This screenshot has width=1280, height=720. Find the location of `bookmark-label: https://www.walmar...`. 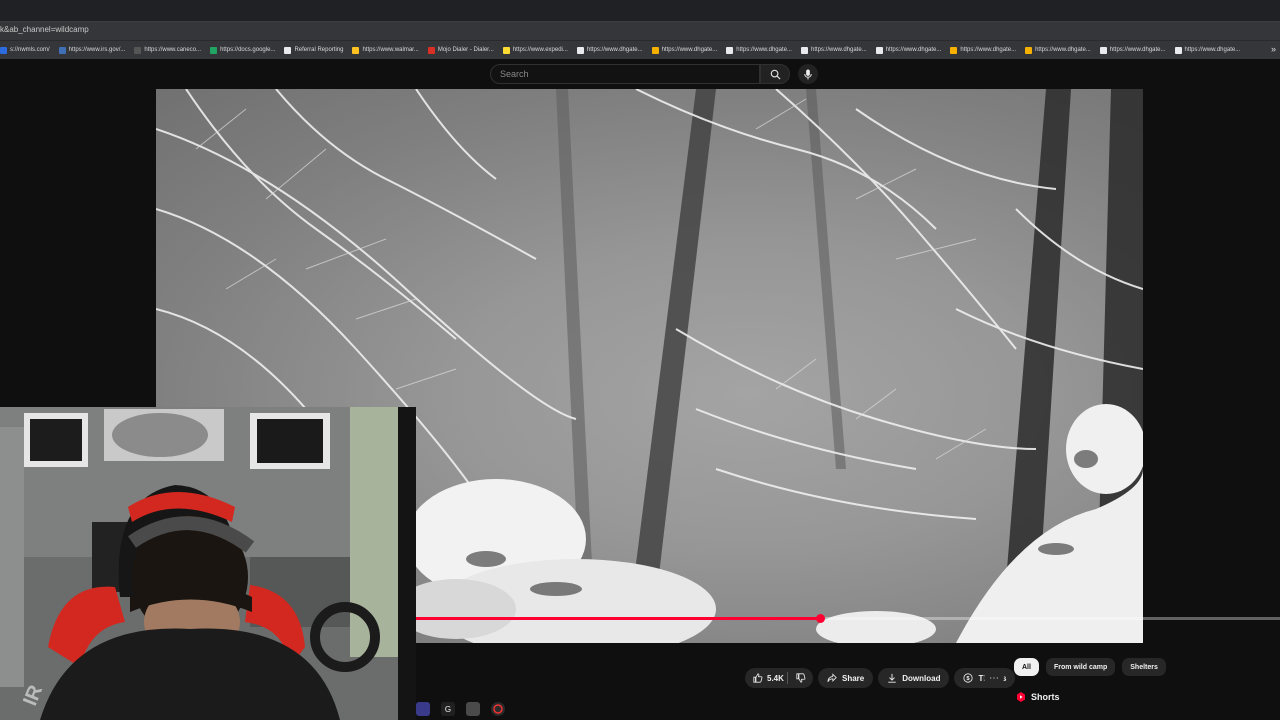

bookmark-label: https://www.walmar... is located at coordinates (390, 50).